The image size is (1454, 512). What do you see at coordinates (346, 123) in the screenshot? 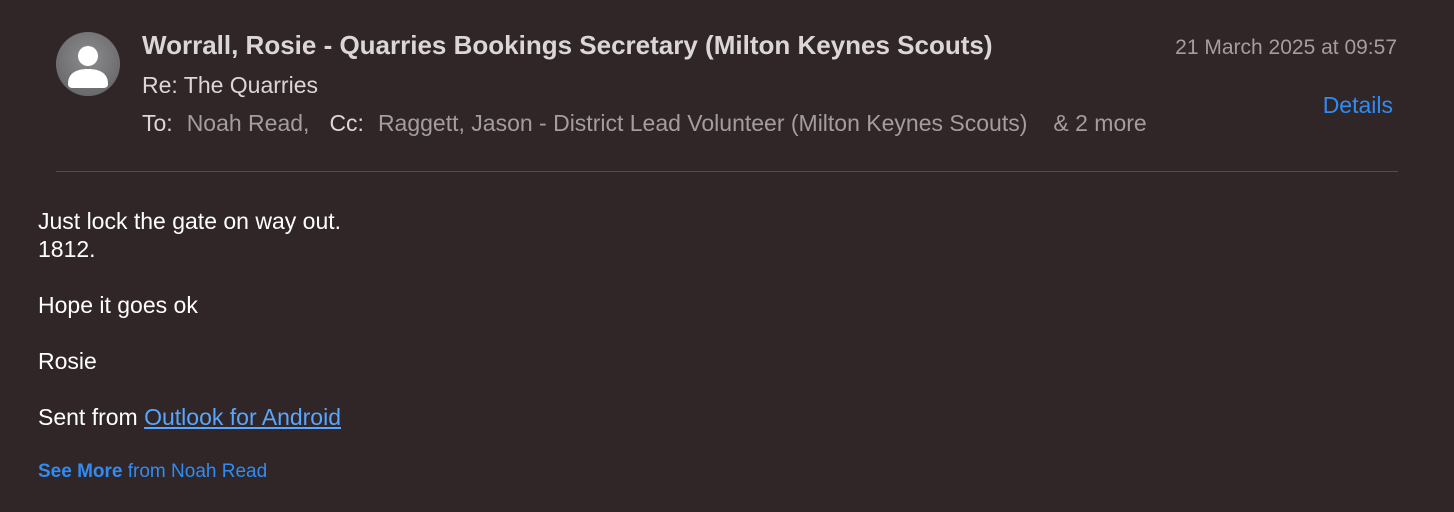
I see `cc-label: Cc:` at bounding box center [346, 123].